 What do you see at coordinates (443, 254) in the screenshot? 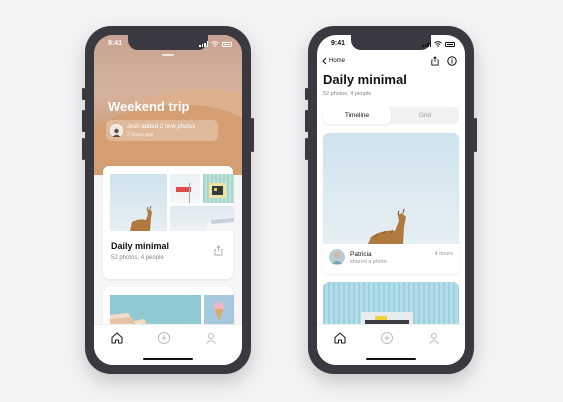
I see `post-time: 4 hours` at bounding box center [443, 254].